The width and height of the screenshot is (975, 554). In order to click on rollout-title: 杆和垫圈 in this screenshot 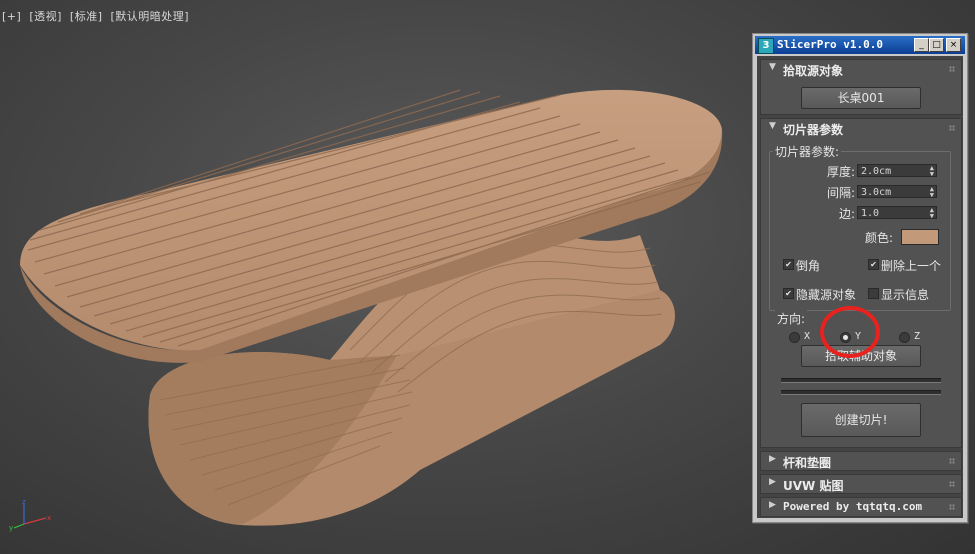, I will do `click(807, 463)`.